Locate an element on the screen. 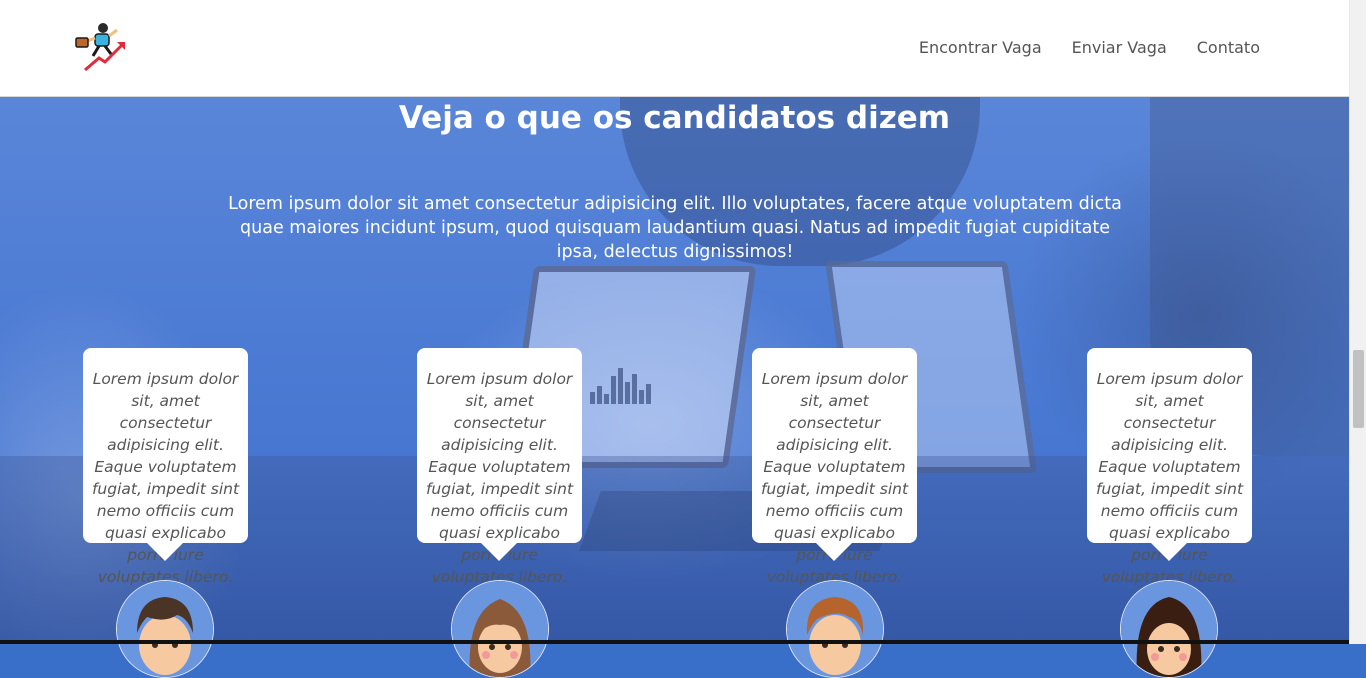 Image resolution: width=1366 pixels, height=678 pixels. main-nav: Encontrar Vaga Enviar Vaga Contato is located at coordinates (1089, 47).